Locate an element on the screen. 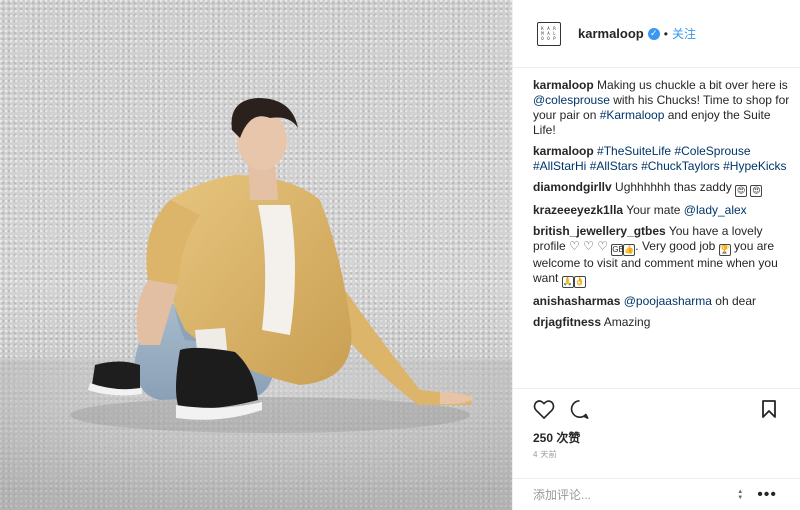 The width and height of the screenshot is (800, 510). more-options-icon: ••• is located at coordinates (767, 495).